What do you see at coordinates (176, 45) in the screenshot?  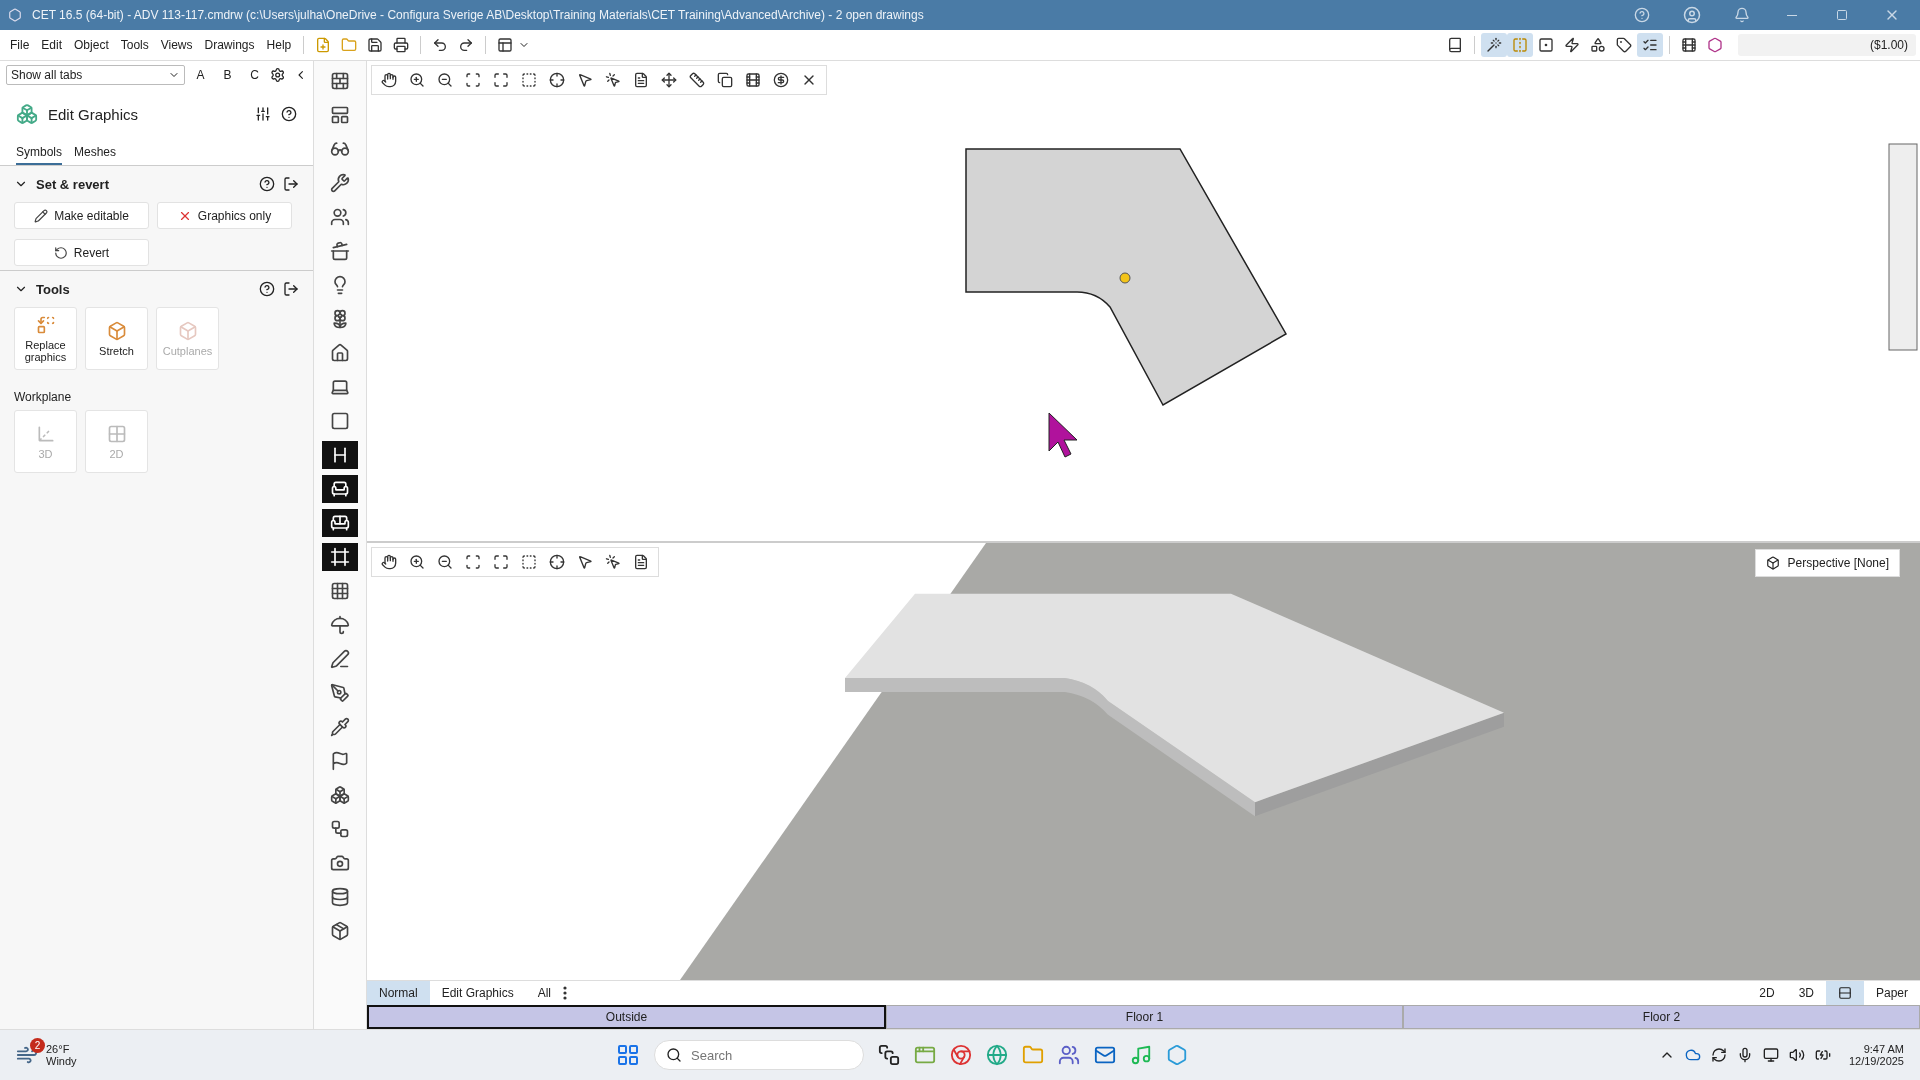 I see `menu-item: Views` at bounding box center [176, 45].